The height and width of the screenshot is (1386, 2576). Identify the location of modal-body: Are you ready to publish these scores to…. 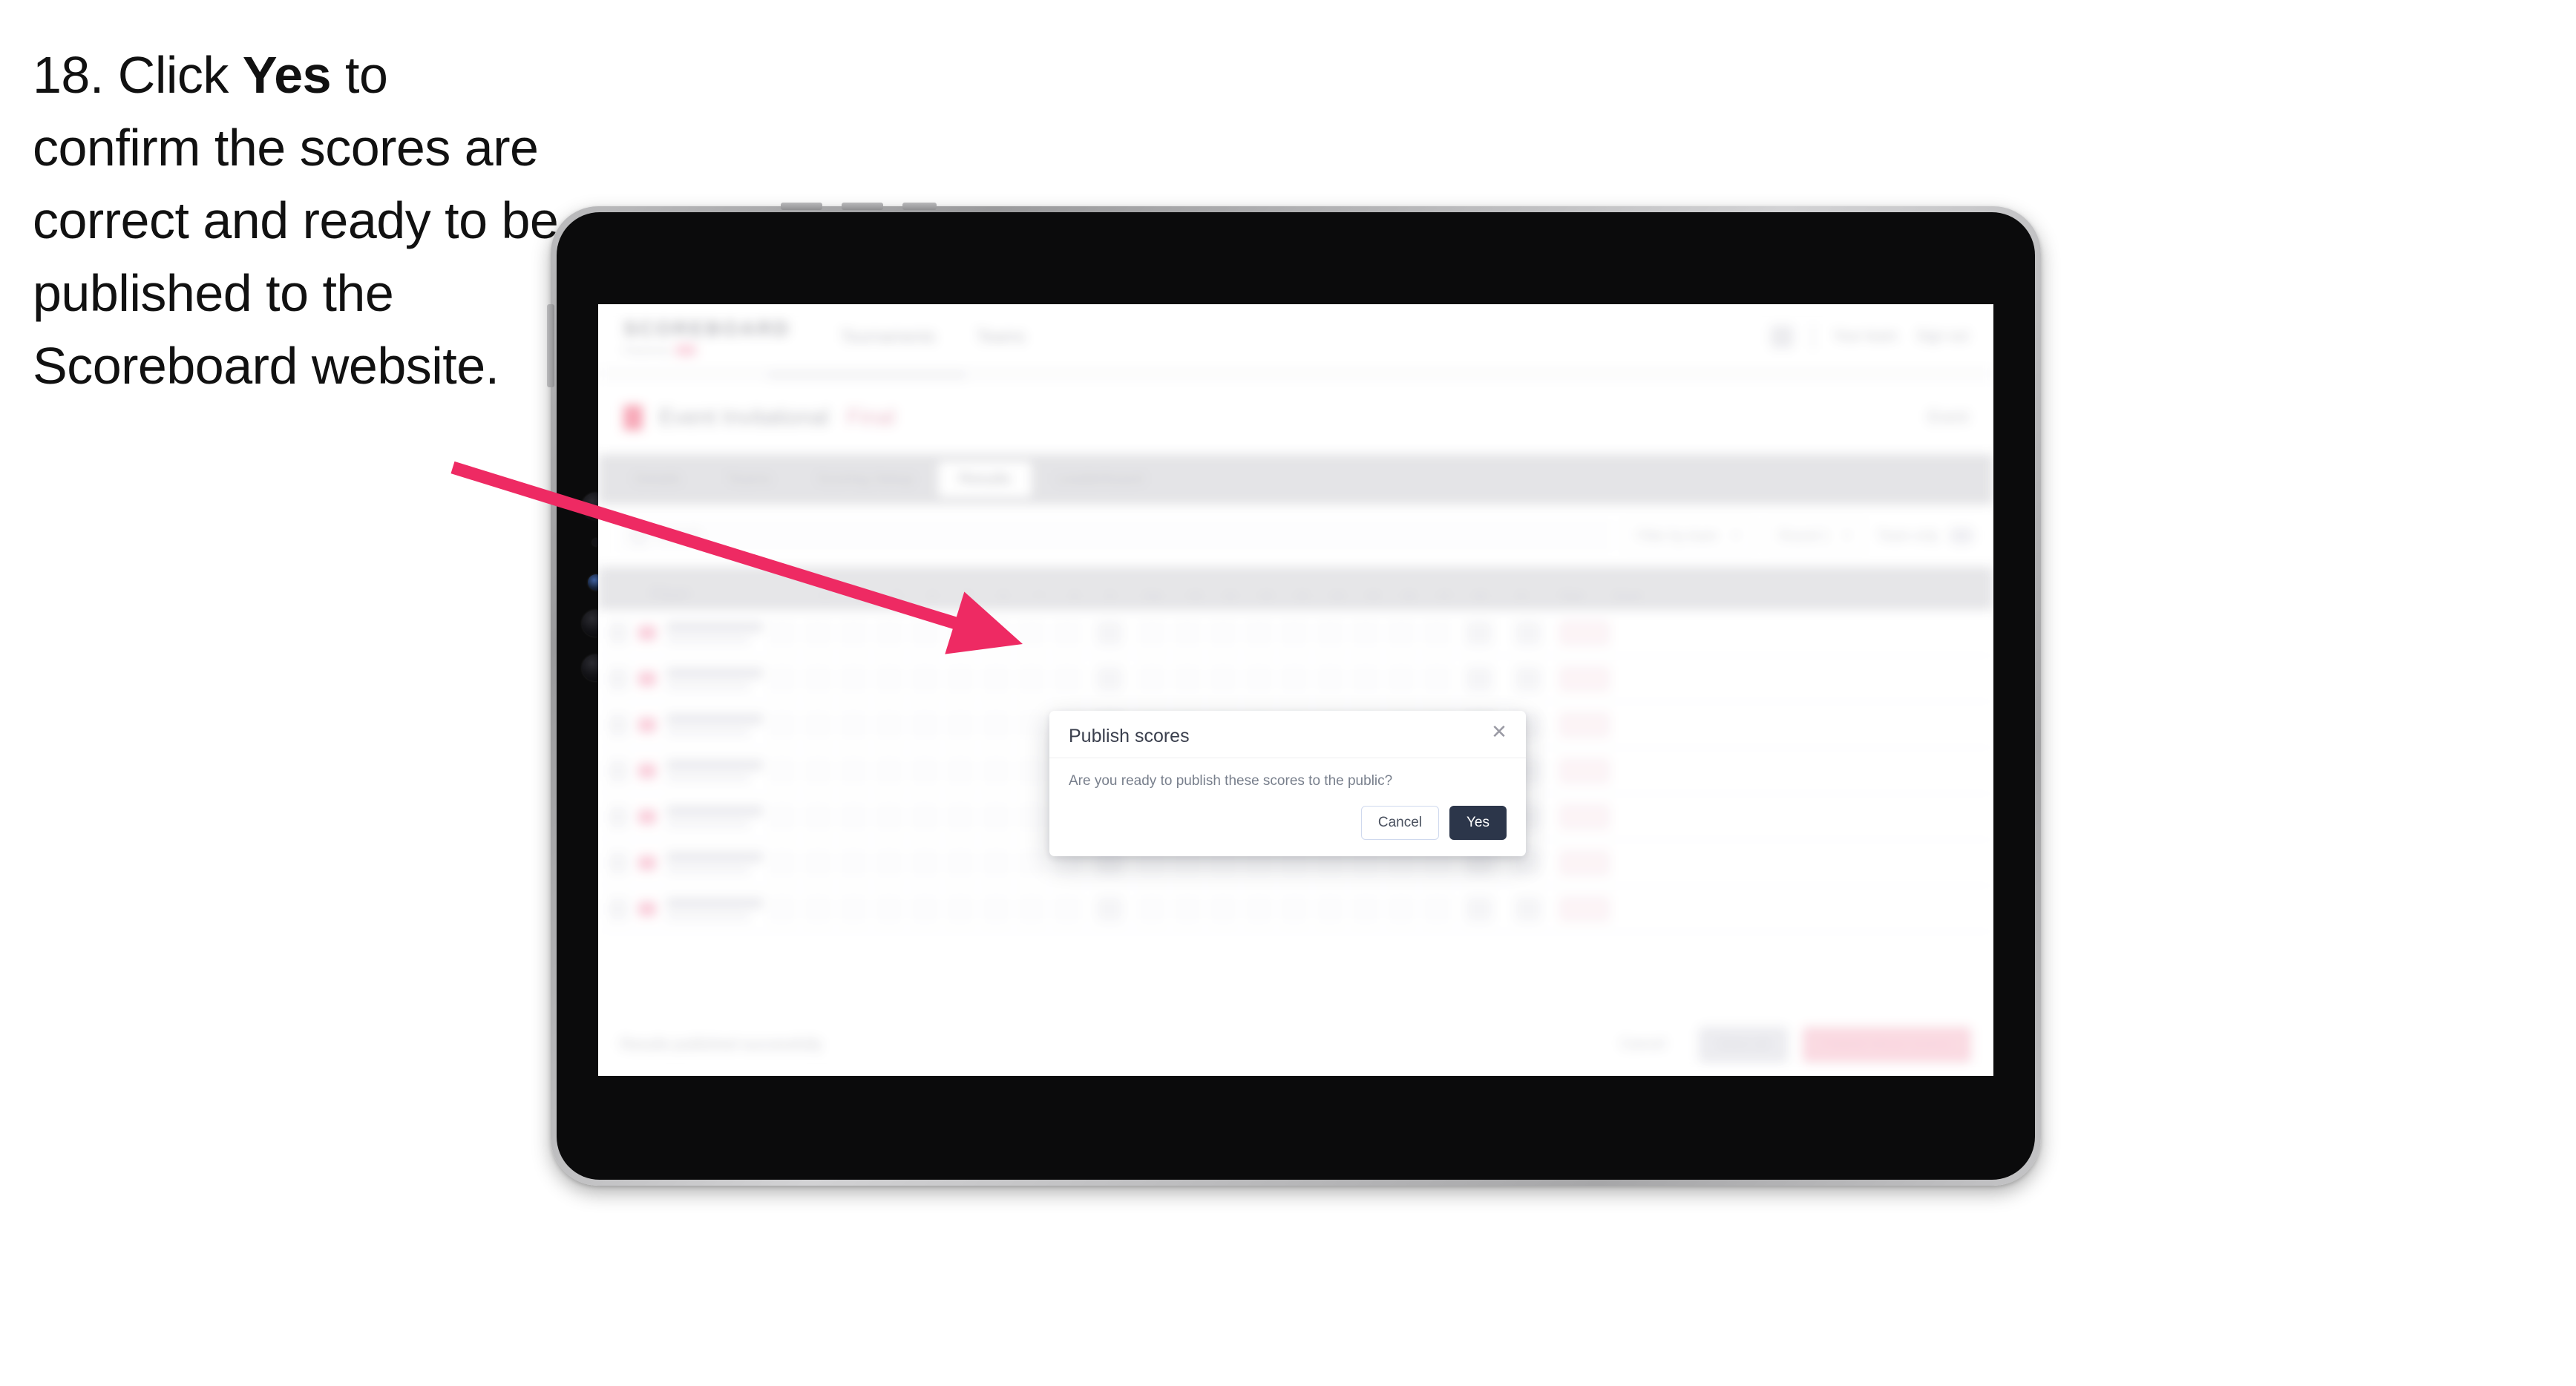
(1287, 773).